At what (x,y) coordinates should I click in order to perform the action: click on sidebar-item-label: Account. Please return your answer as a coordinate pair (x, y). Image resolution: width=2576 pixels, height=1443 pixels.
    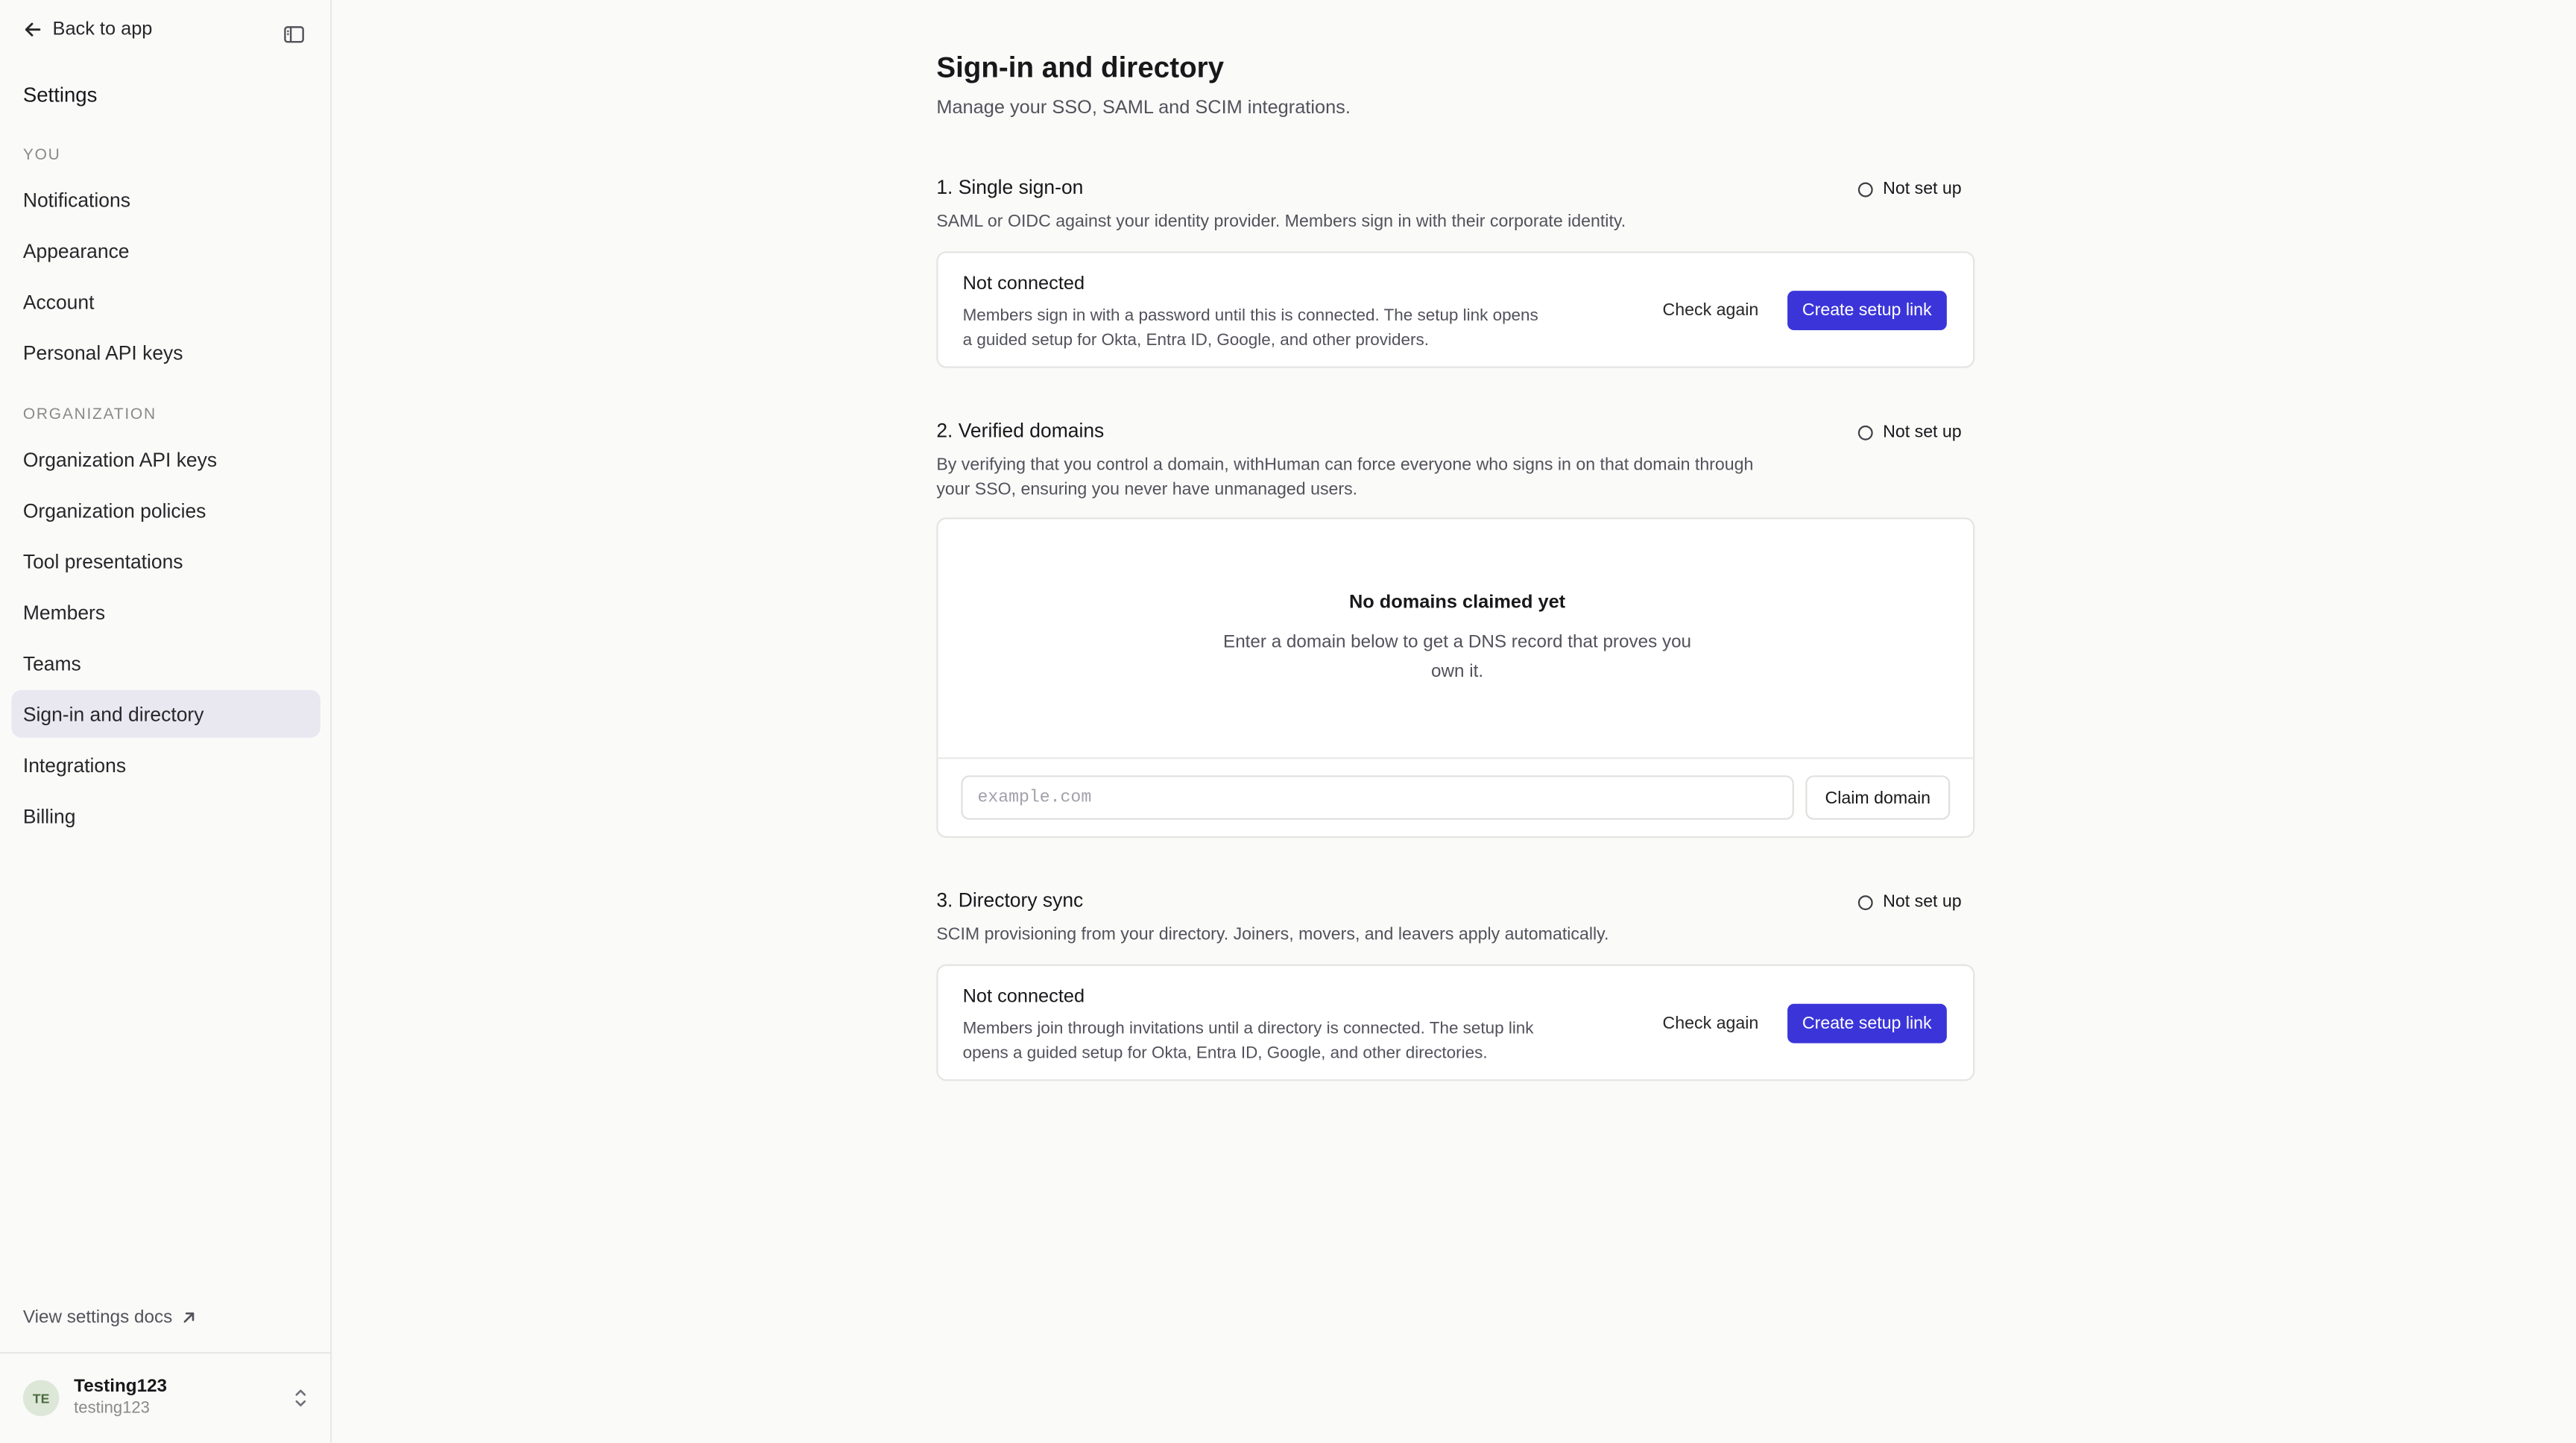
    Looking at the image, I should click on (58, 301).